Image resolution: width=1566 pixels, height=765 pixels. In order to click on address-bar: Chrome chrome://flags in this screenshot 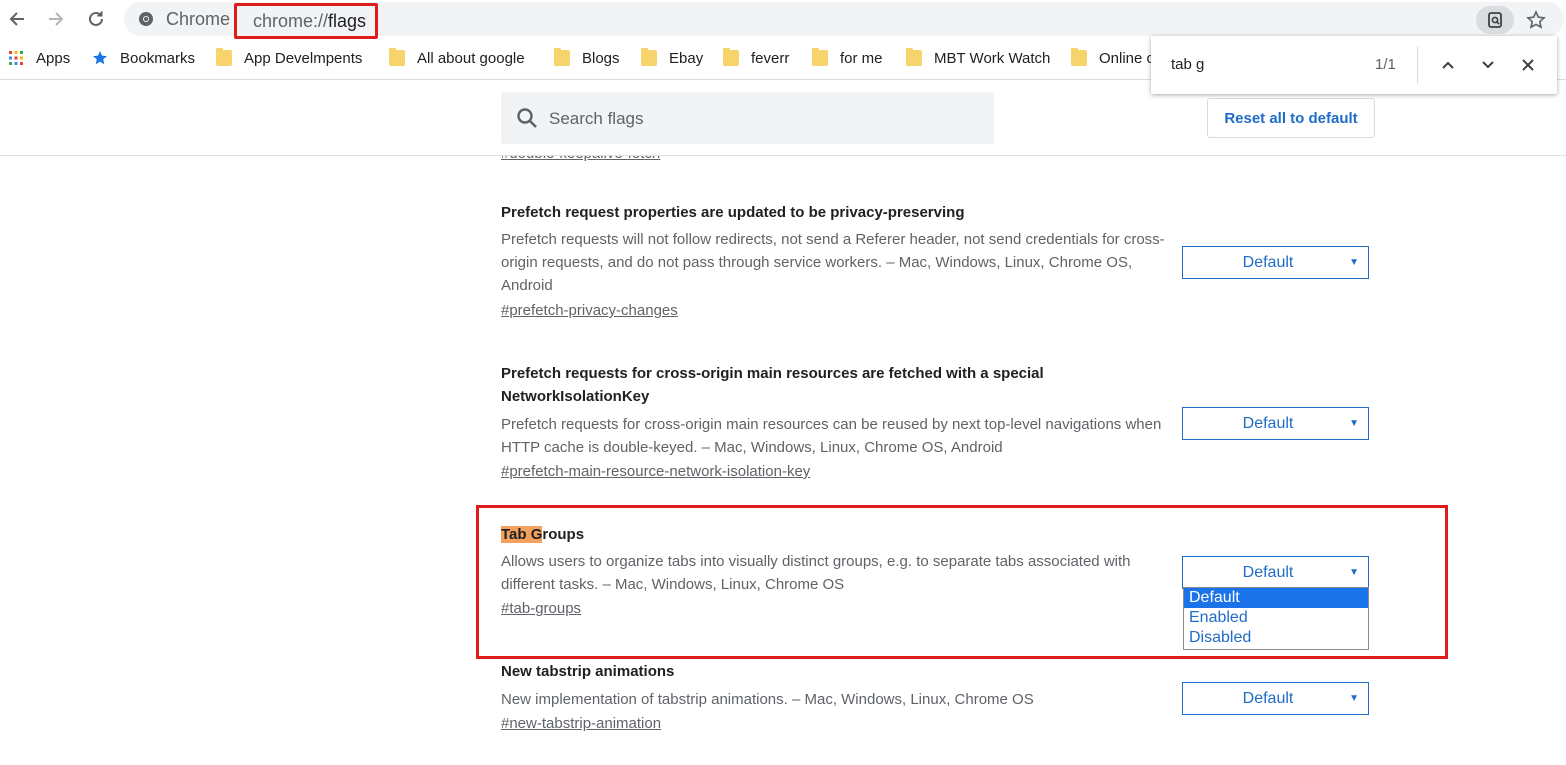, I will do `click(844, 20)`.